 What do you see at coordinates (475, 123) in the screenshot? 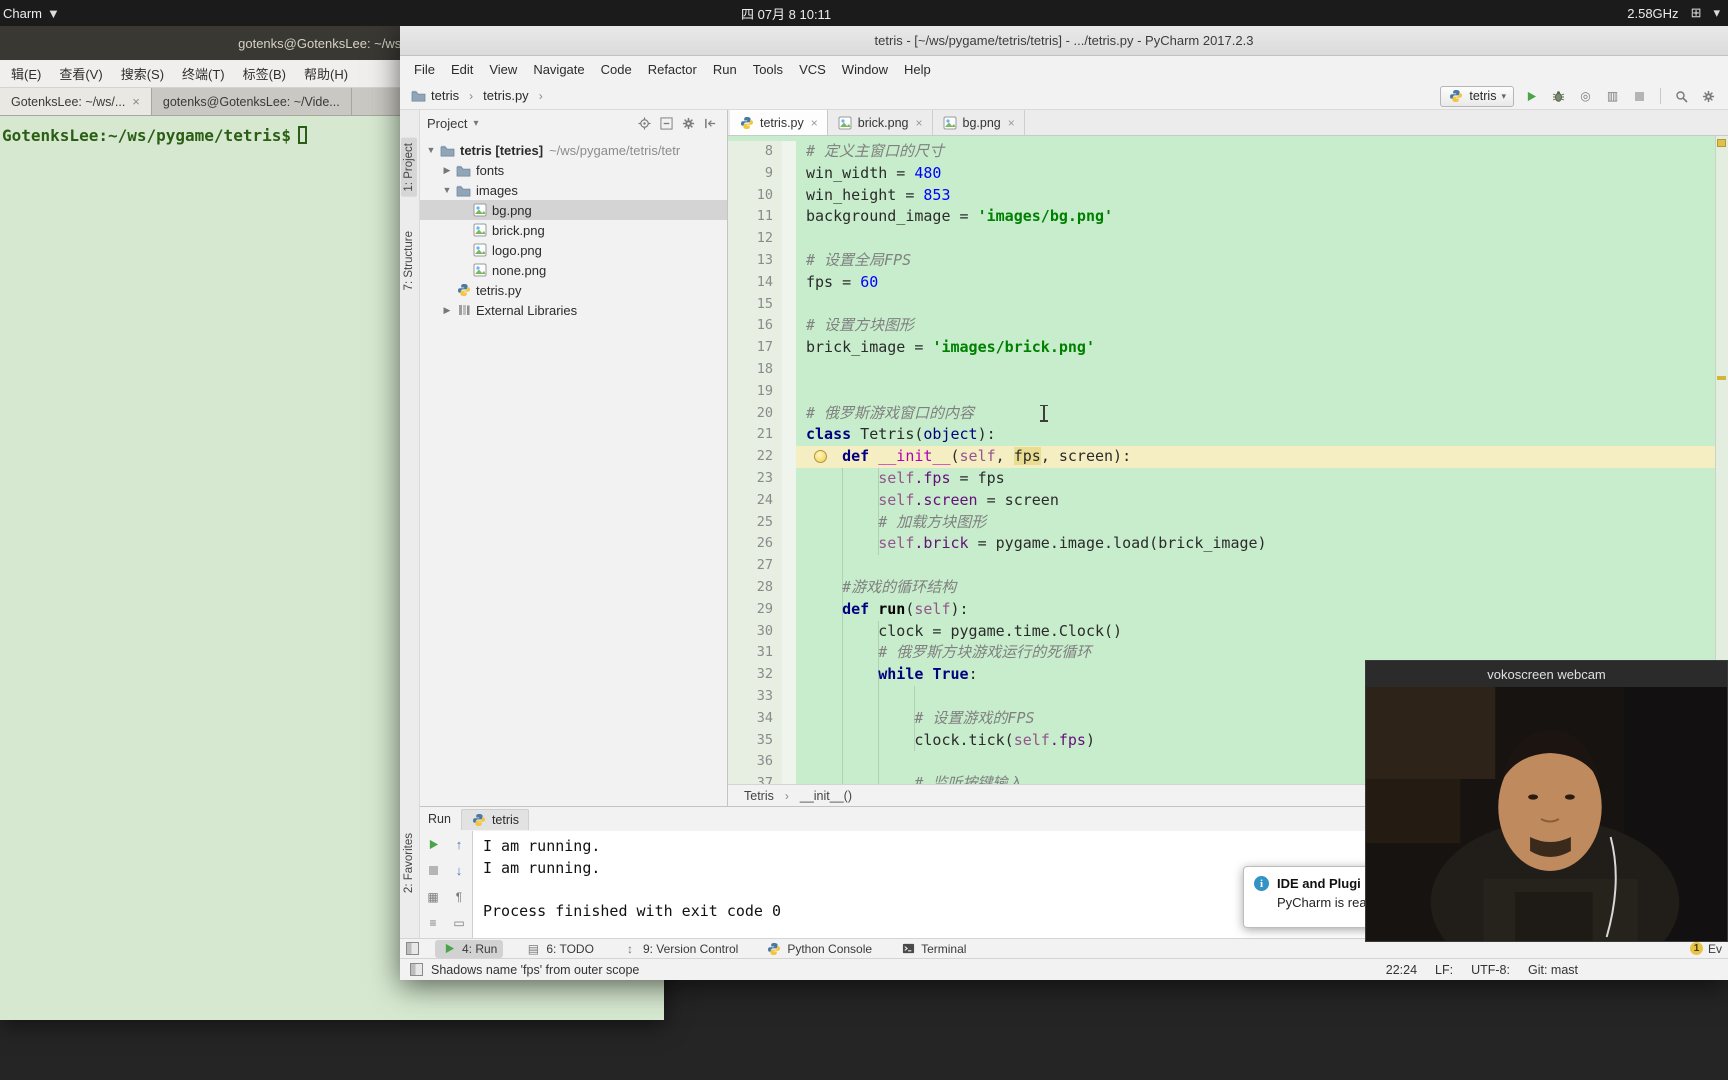
I see `chevron-down-icon: ▾` at bounding box center [475, 123].